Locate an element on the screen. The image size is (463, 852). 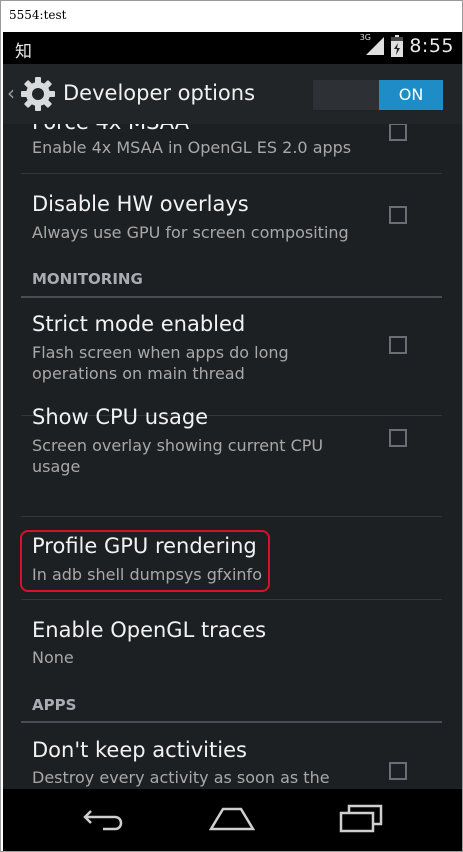
item-title: Don't keep activities is located at coordinates (139, 750).